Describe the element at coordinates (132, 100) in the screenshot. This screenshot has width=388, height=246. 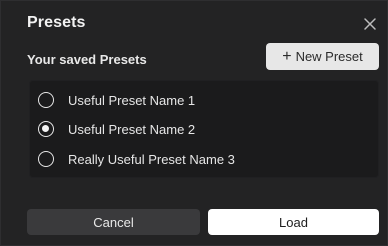
I see `preset-label: Useful Preset Name 1` at that location.